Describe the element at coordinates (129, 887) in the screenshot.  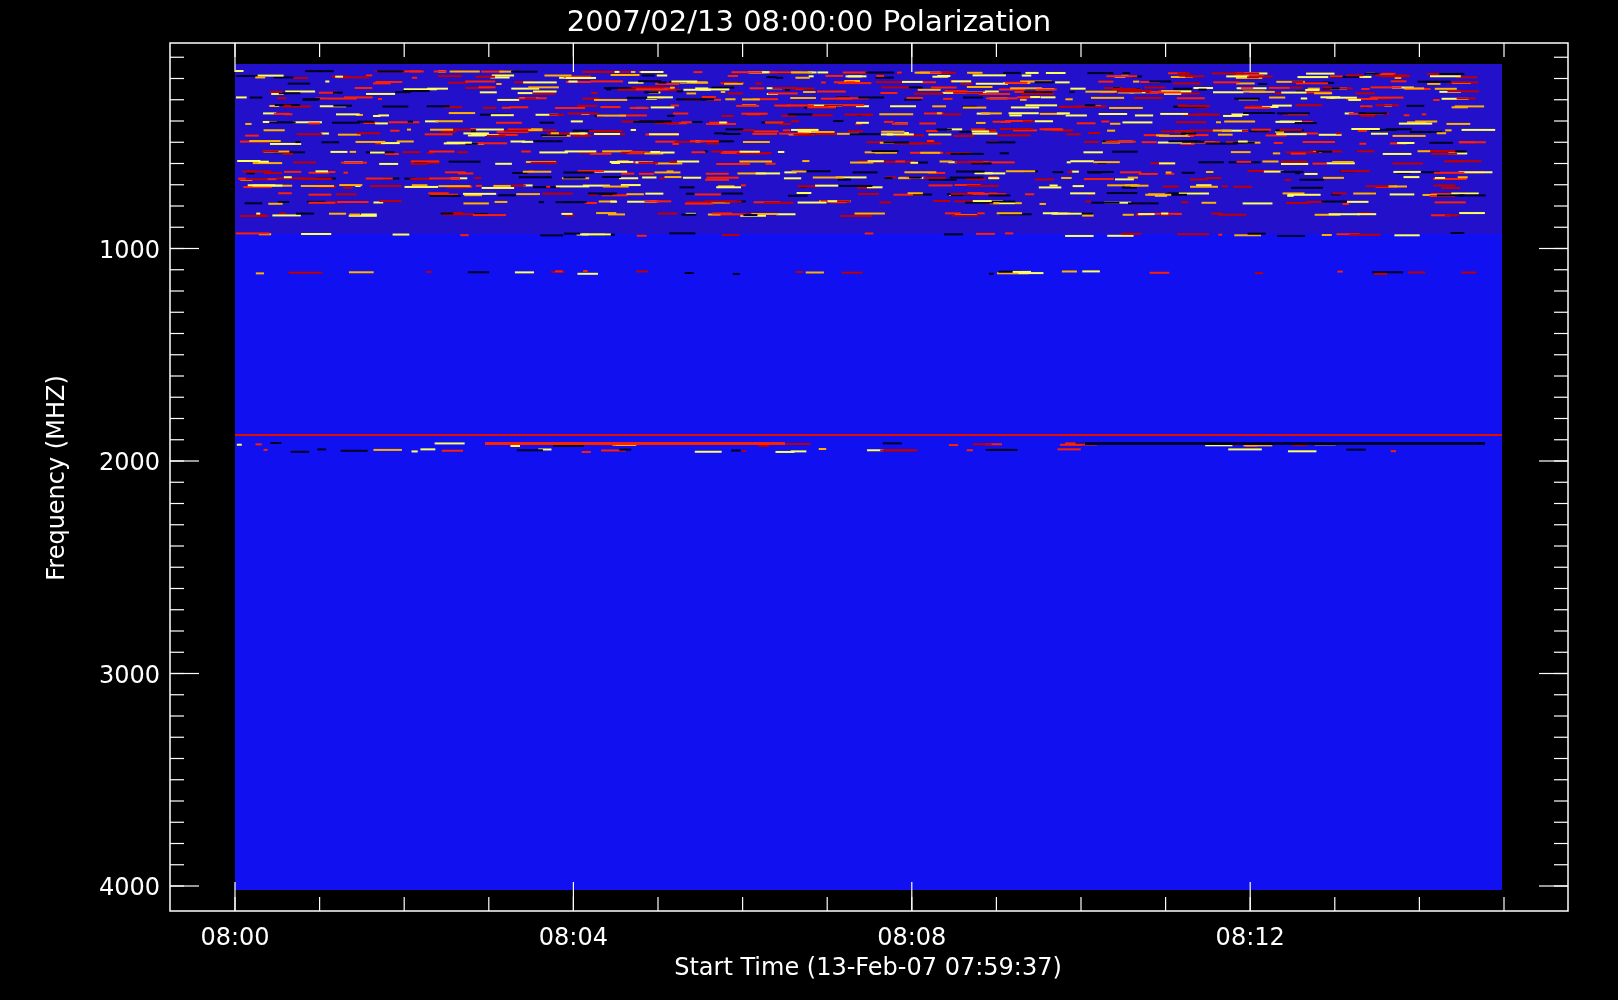
I see `y-tick-label: 4000` at that location.